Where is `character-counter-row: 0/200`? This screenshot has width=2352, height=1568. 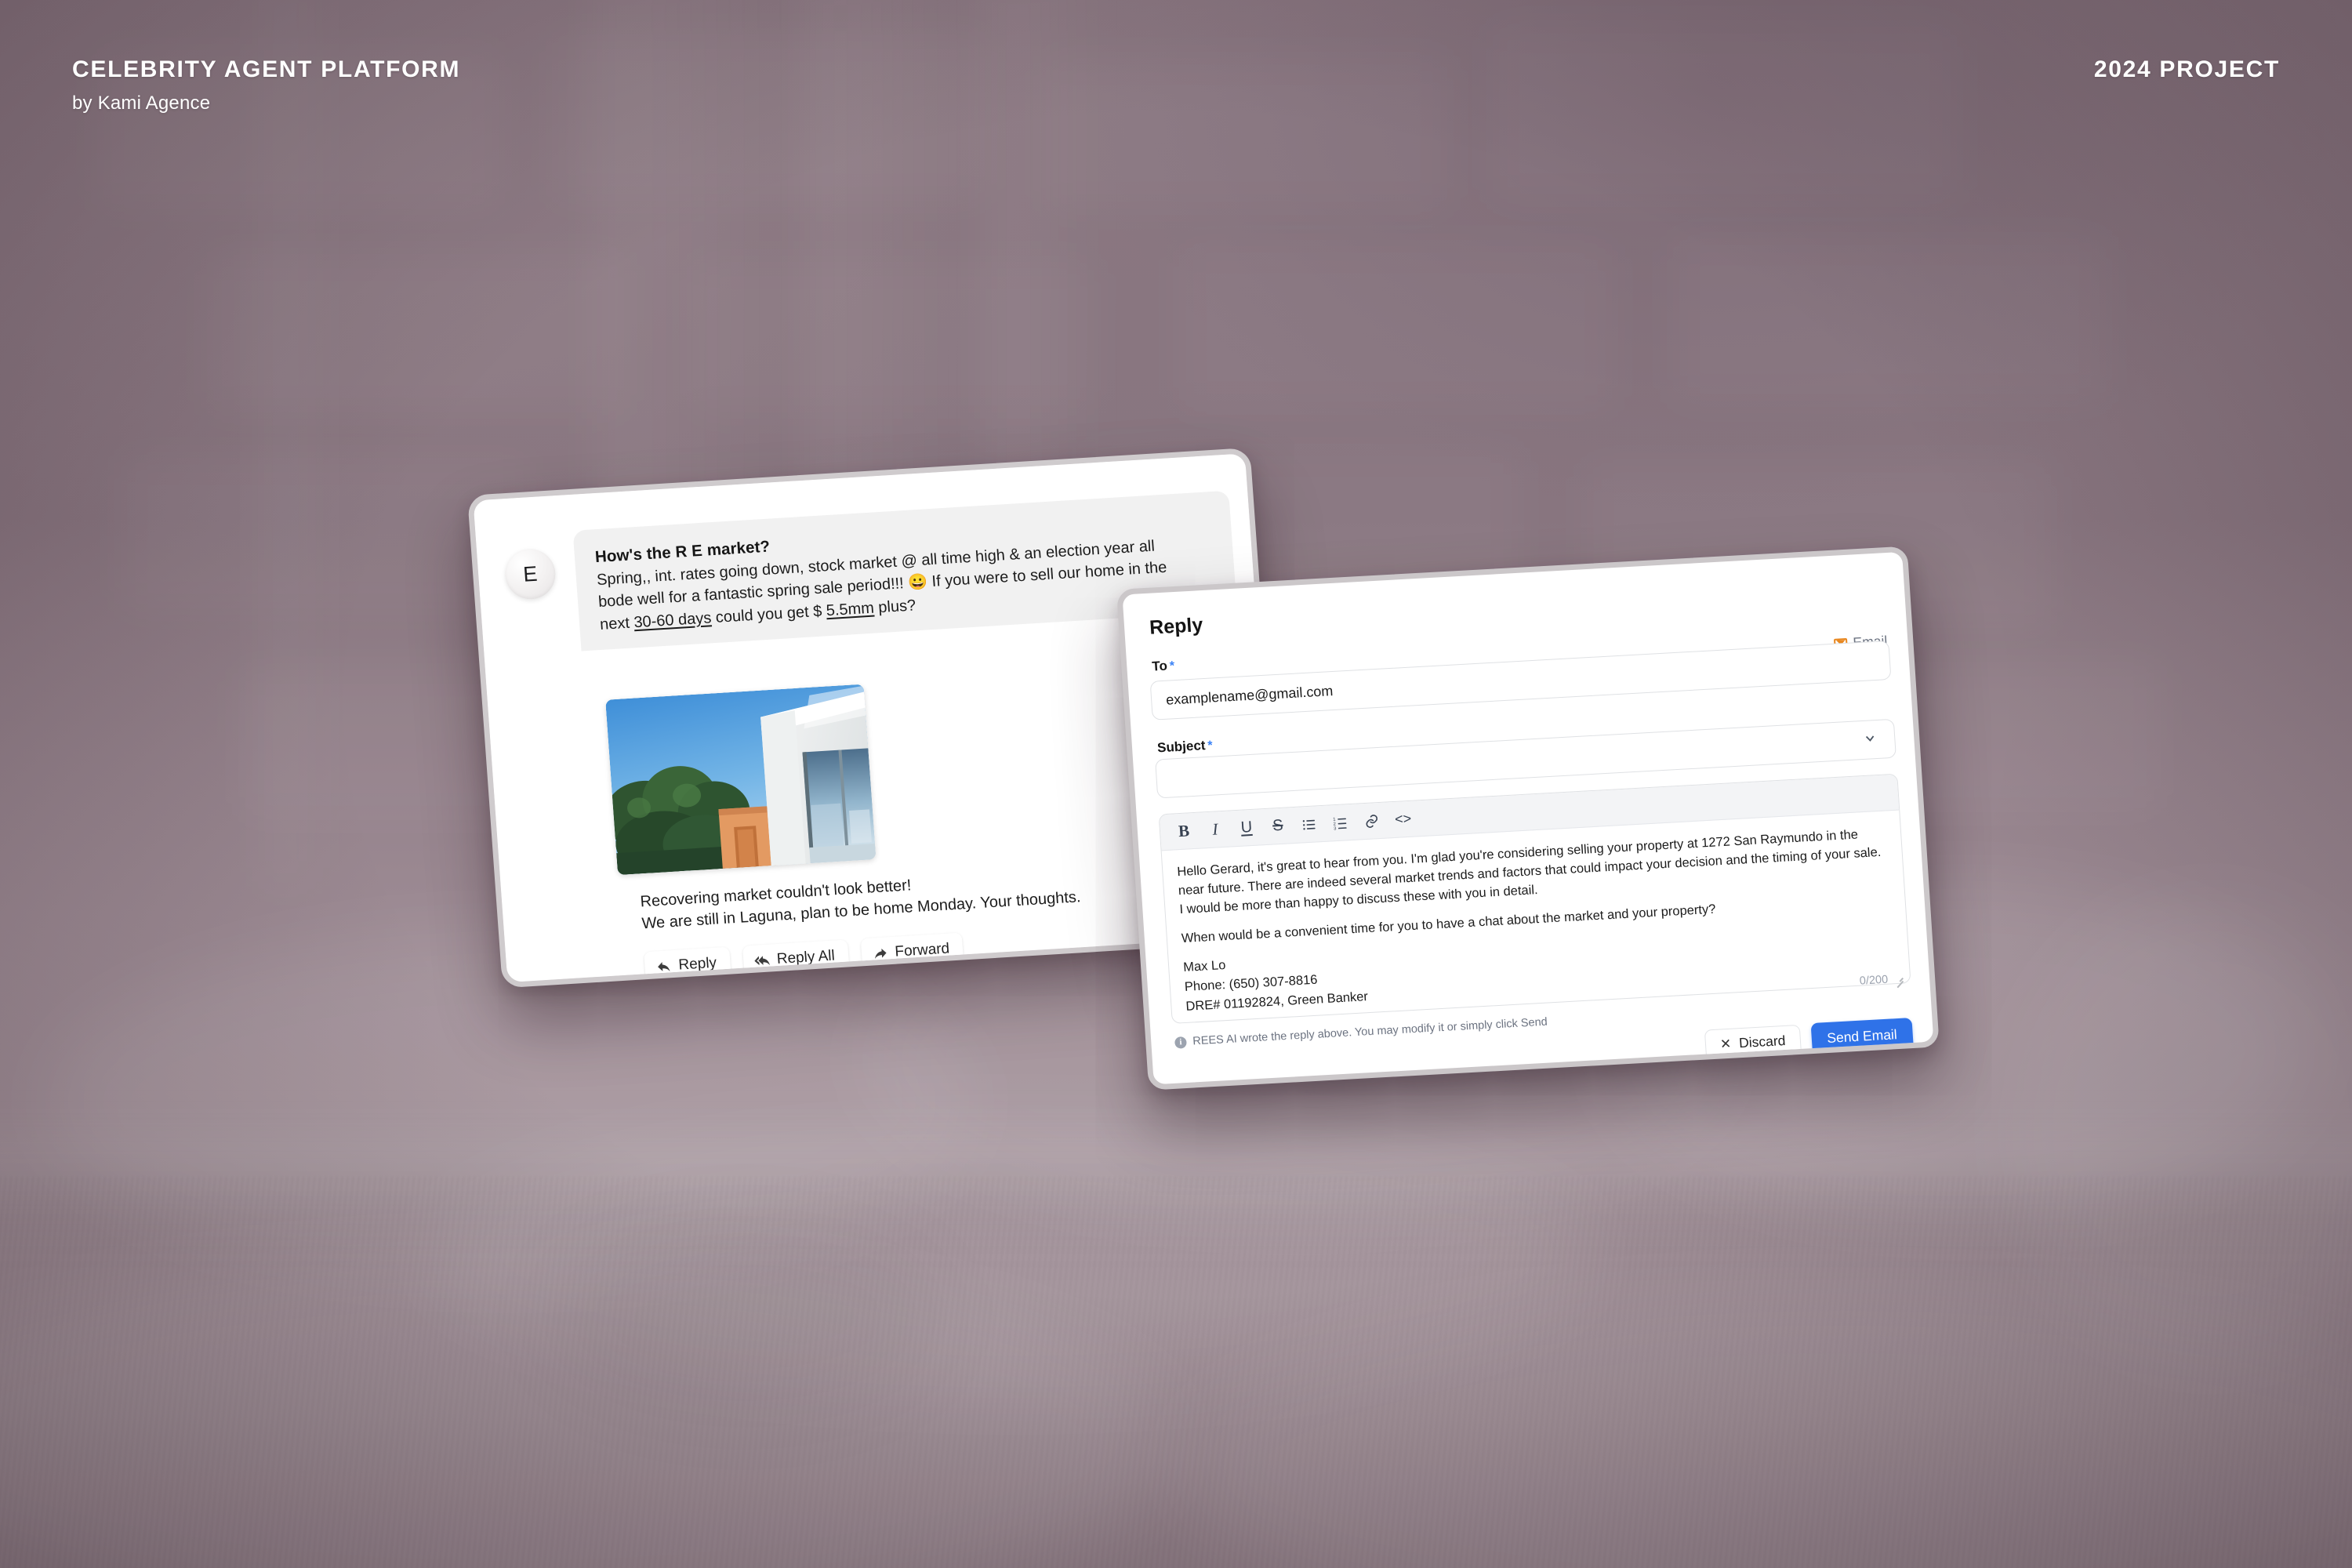
character-counter-row: 0/200 is located at coordinates (1881, 980).